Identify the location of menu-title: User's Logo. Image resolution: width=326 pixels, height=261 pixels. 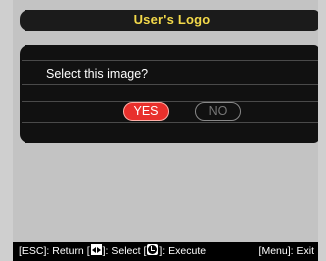
(172, 19).